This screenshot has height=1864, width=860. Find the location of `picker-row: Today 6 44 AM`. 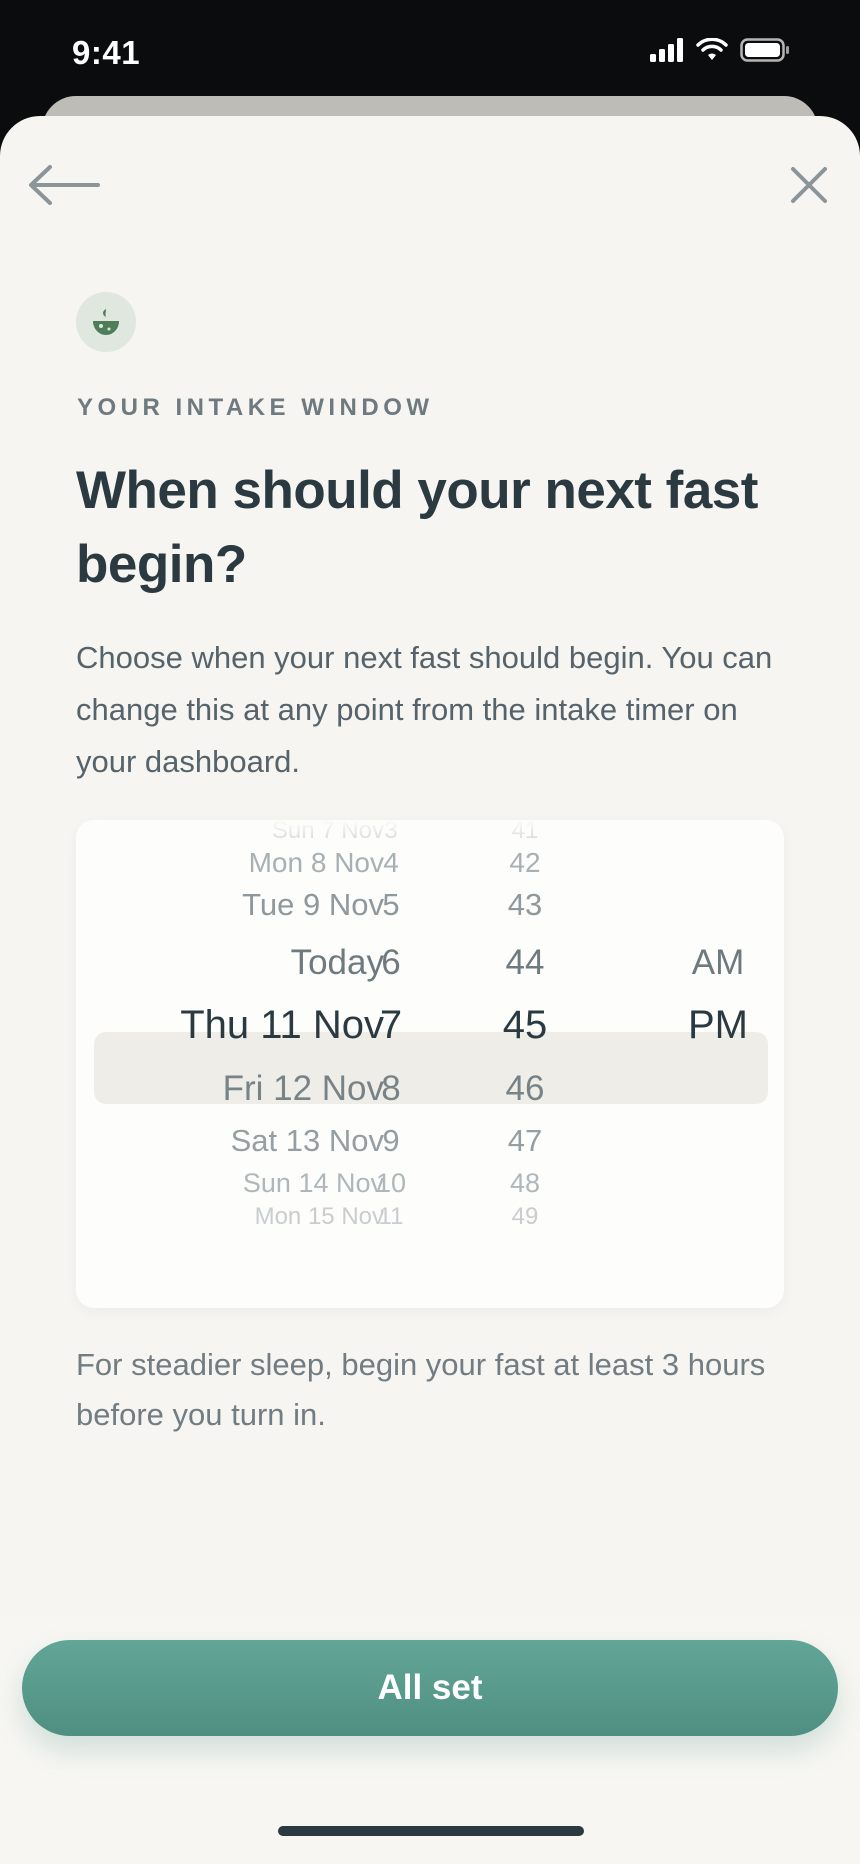

picker-row: Today 6 44 AM is located at coordinates (430, 963).